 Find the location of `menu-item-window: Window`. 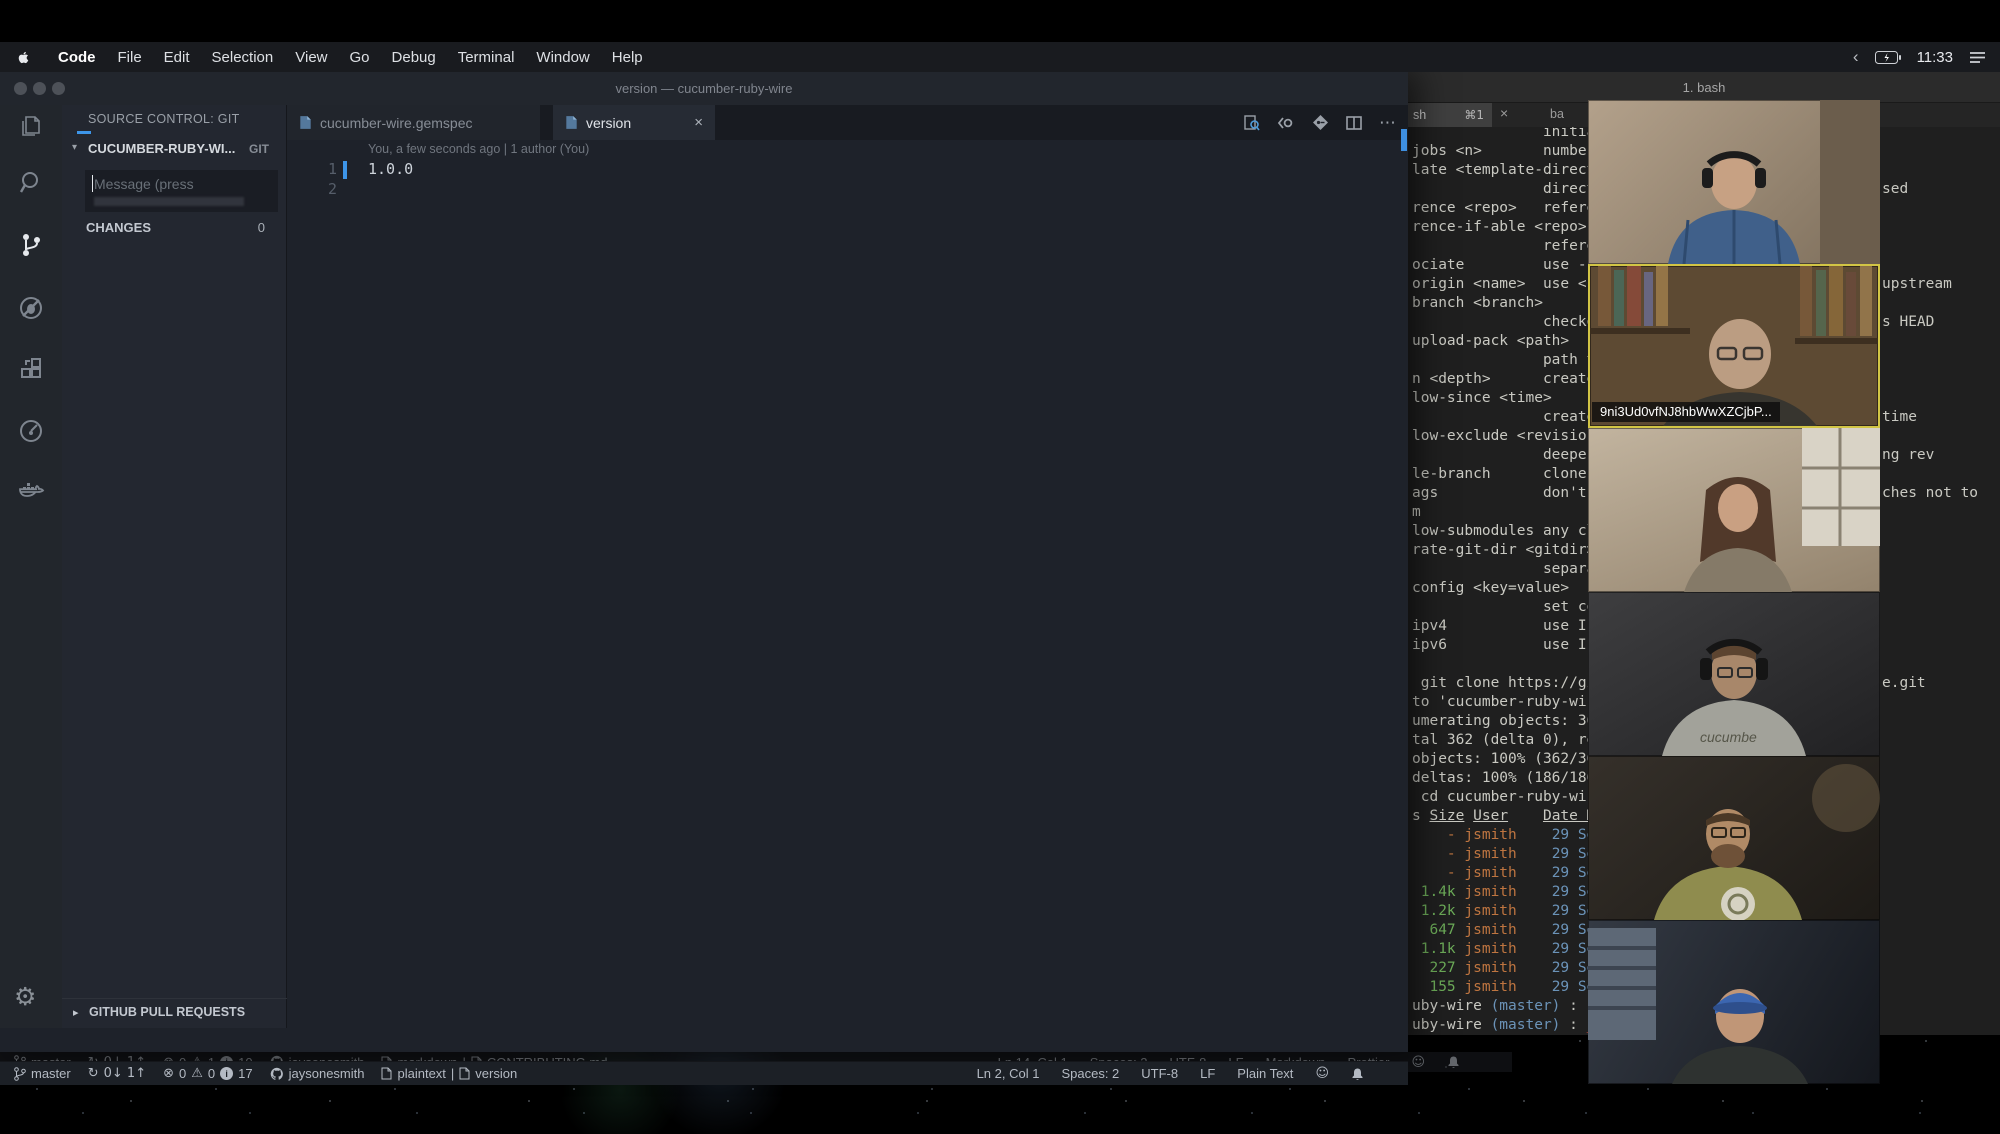

menu-item-window: Window is located at coordinates (562, 57).